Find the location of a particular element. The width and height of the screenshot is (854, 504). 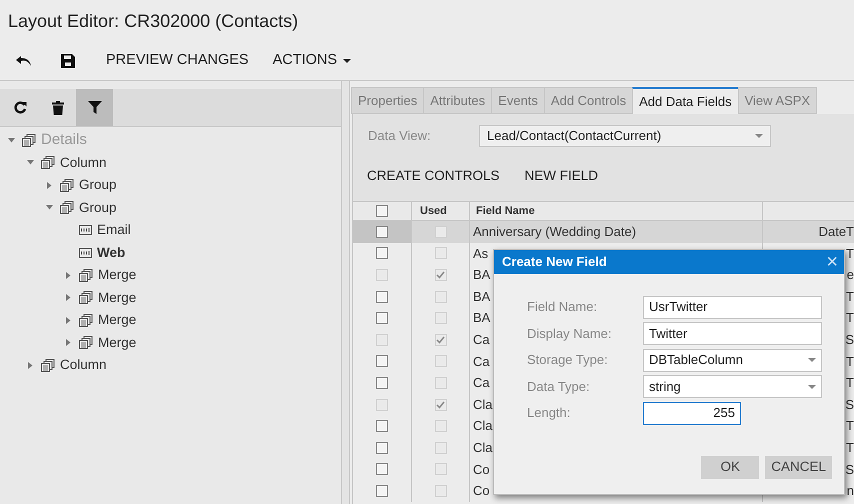

dropdown-field: DBTableColumn is located at coordinates (732, 360).